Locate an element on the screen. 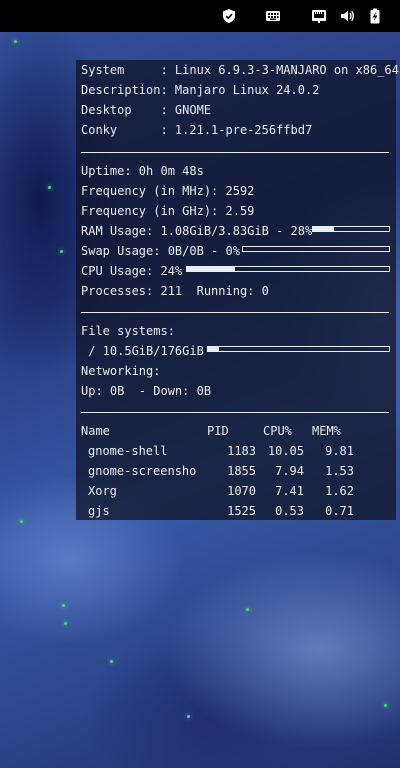  processes-text: Processes: 211 Running: 0 is located at coordinates (175, 291).